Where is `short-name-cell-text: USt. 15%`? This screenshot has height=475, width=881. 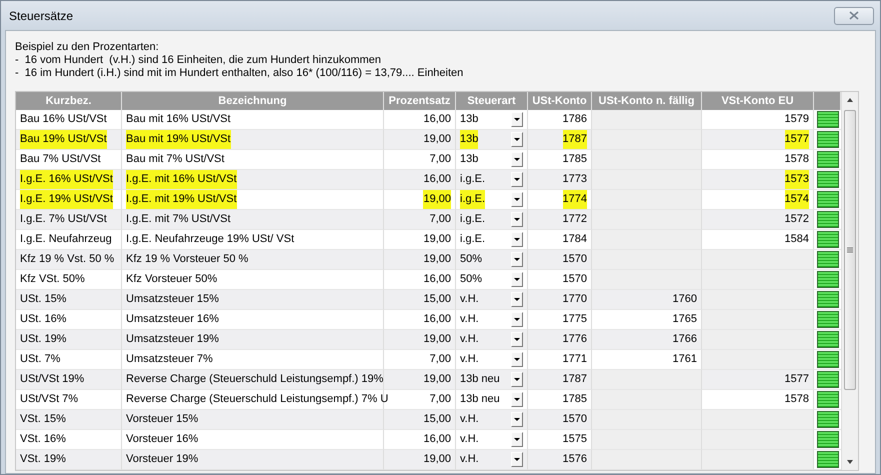
short-name-cell-text: USt. 15% is located at coordinates (43, 299).